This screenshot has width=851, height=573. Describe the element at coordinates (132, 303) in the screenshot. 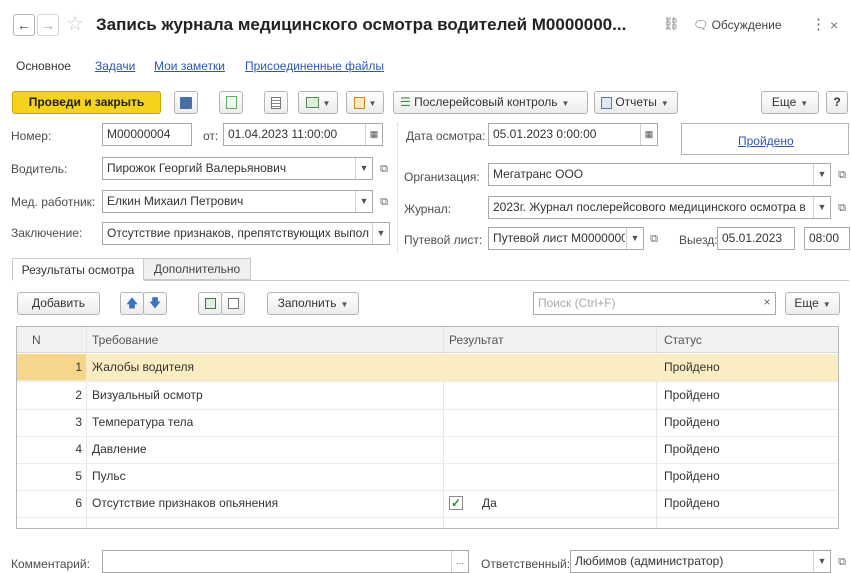

I see `move-up-button: 🡅` at that location.